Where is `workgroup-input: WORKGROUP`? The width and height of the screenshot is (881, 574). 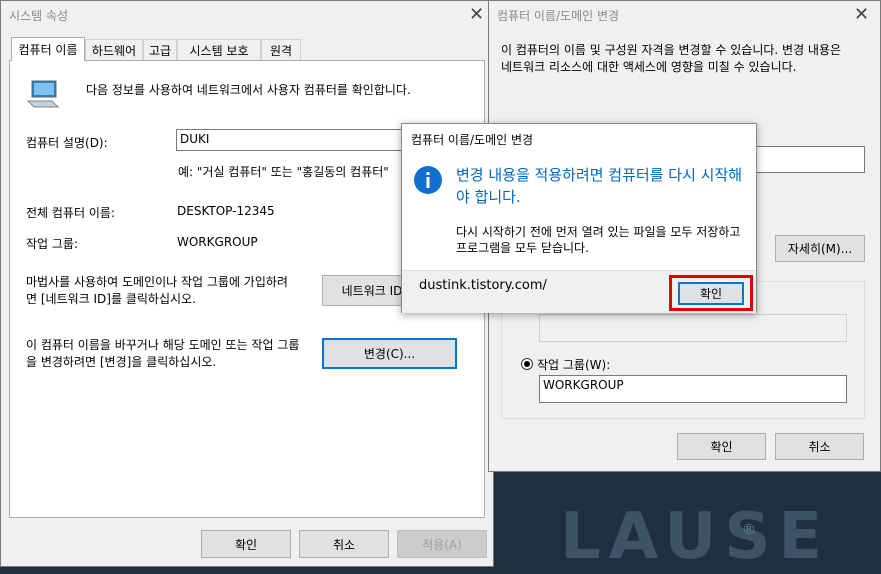
workgroup-input: WORKGROUP is located at coordinates (693, 389).